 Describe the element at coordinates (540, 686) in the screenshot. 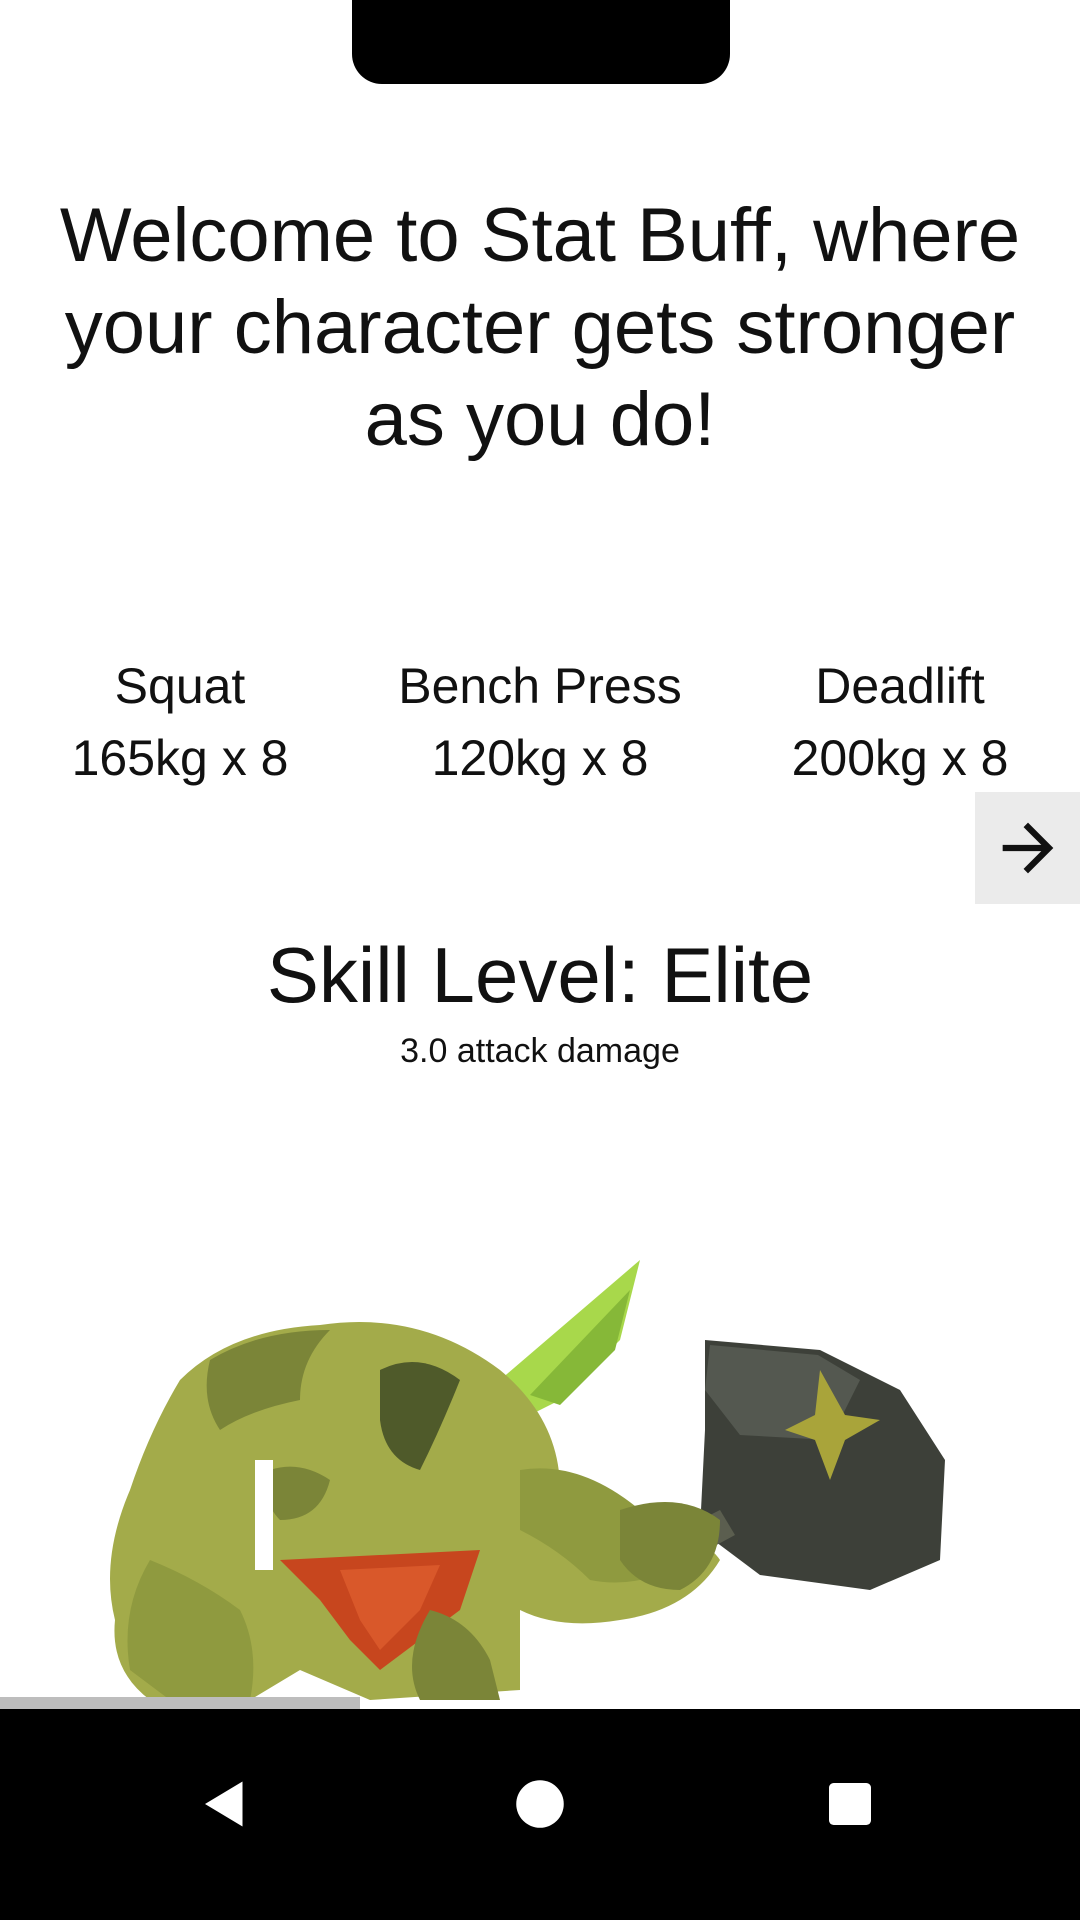

I see `stat-name: Bench Press` at that location.